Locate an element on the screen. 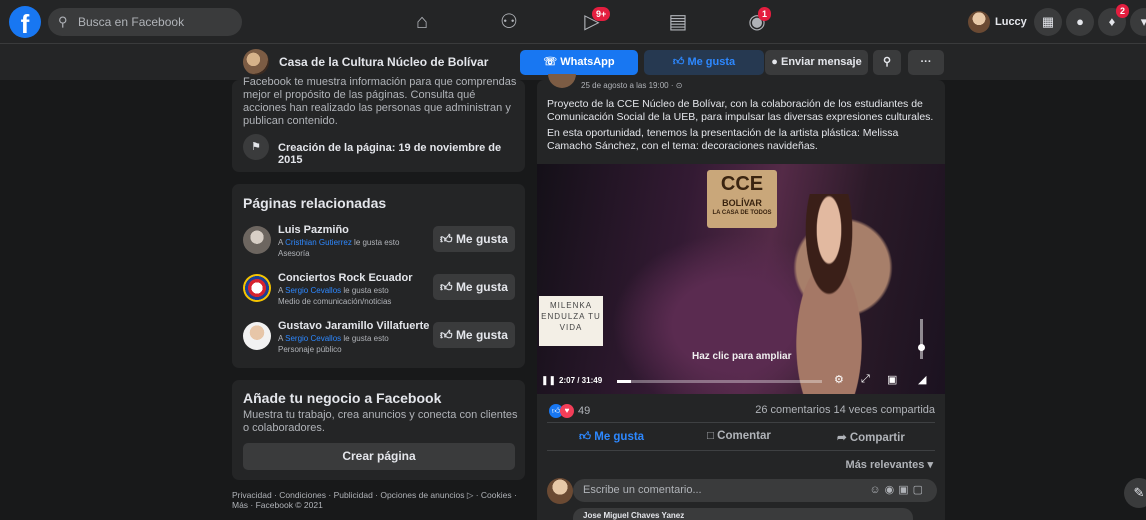  groups-badge: 1 is located at coordinates (765, 14).